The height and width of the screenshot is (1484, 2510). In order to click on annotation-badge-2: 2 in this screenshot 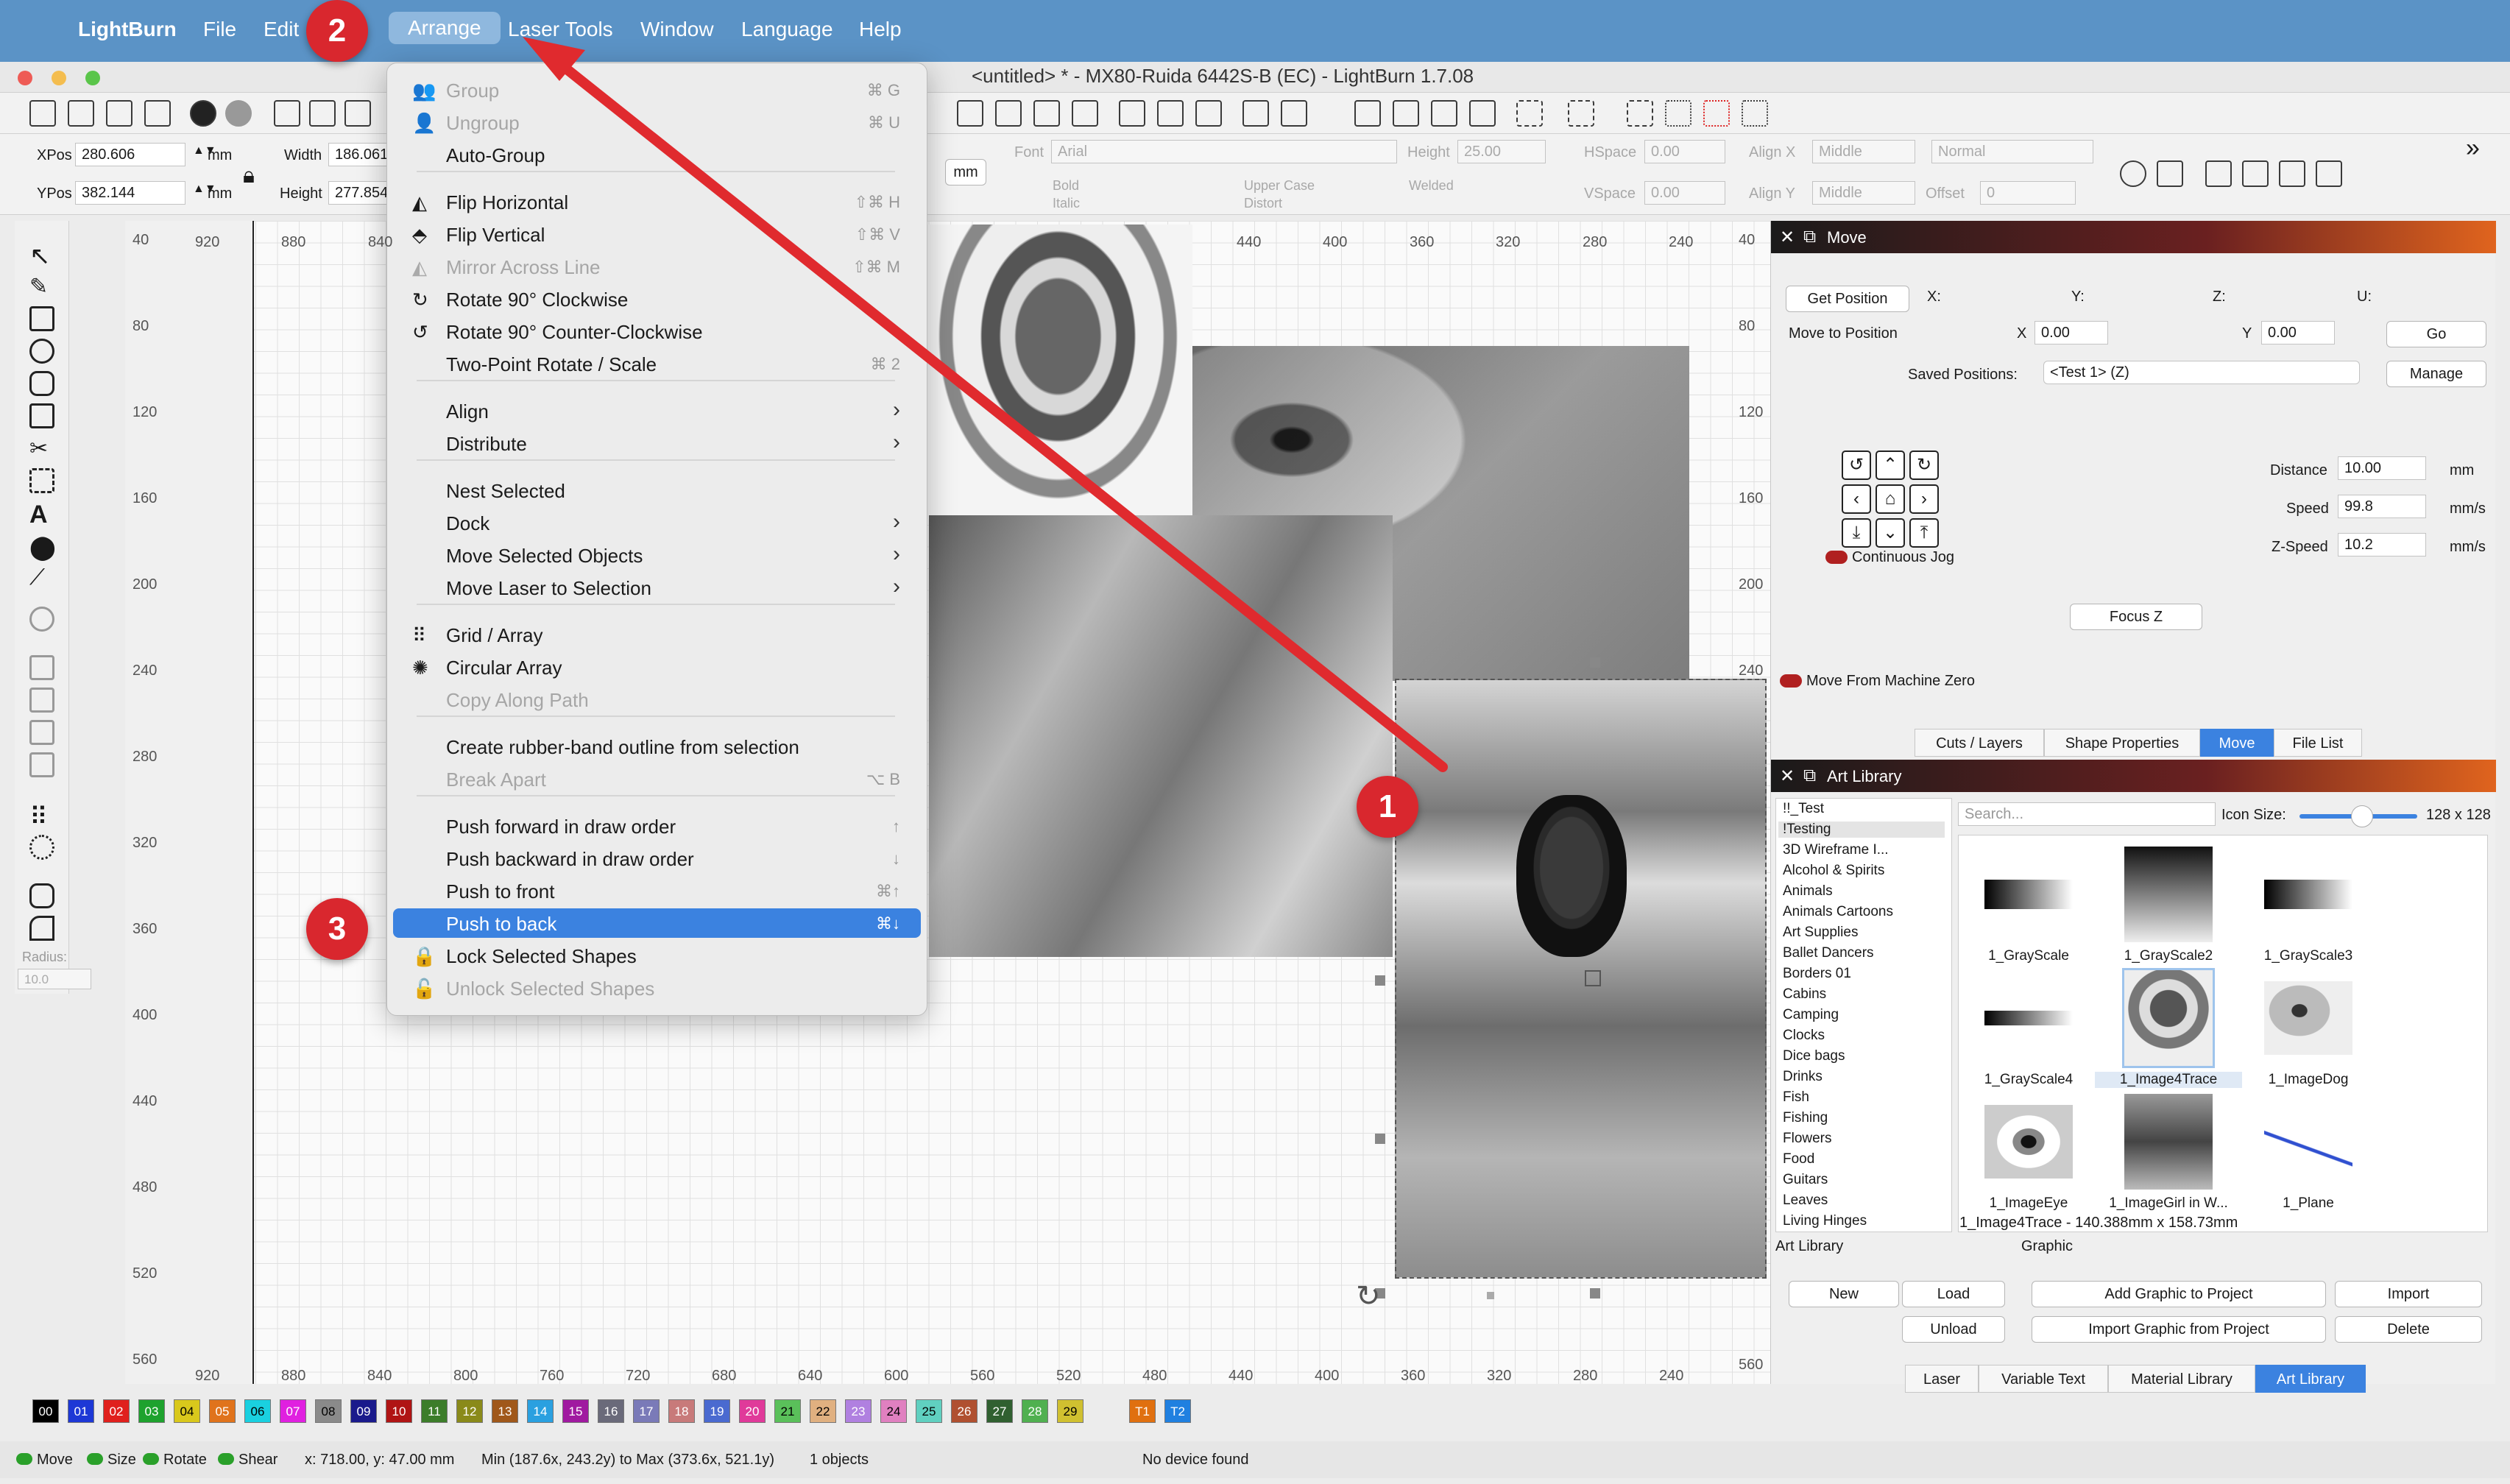, I will do `click(337, 31)`.